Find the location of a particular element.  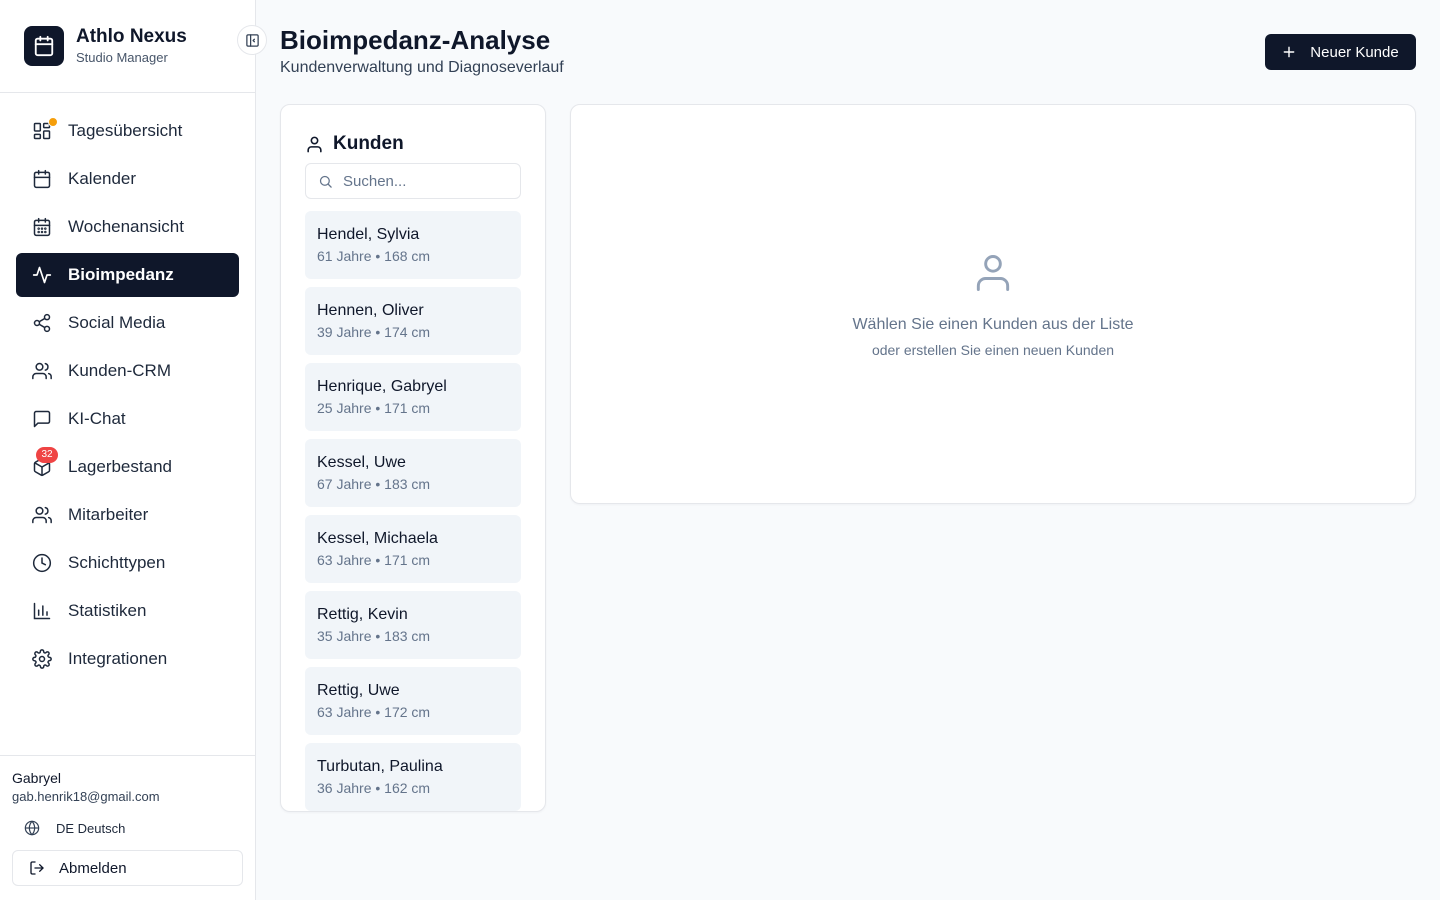

logout-button: Abmelden is located at coordinates (127, 868).